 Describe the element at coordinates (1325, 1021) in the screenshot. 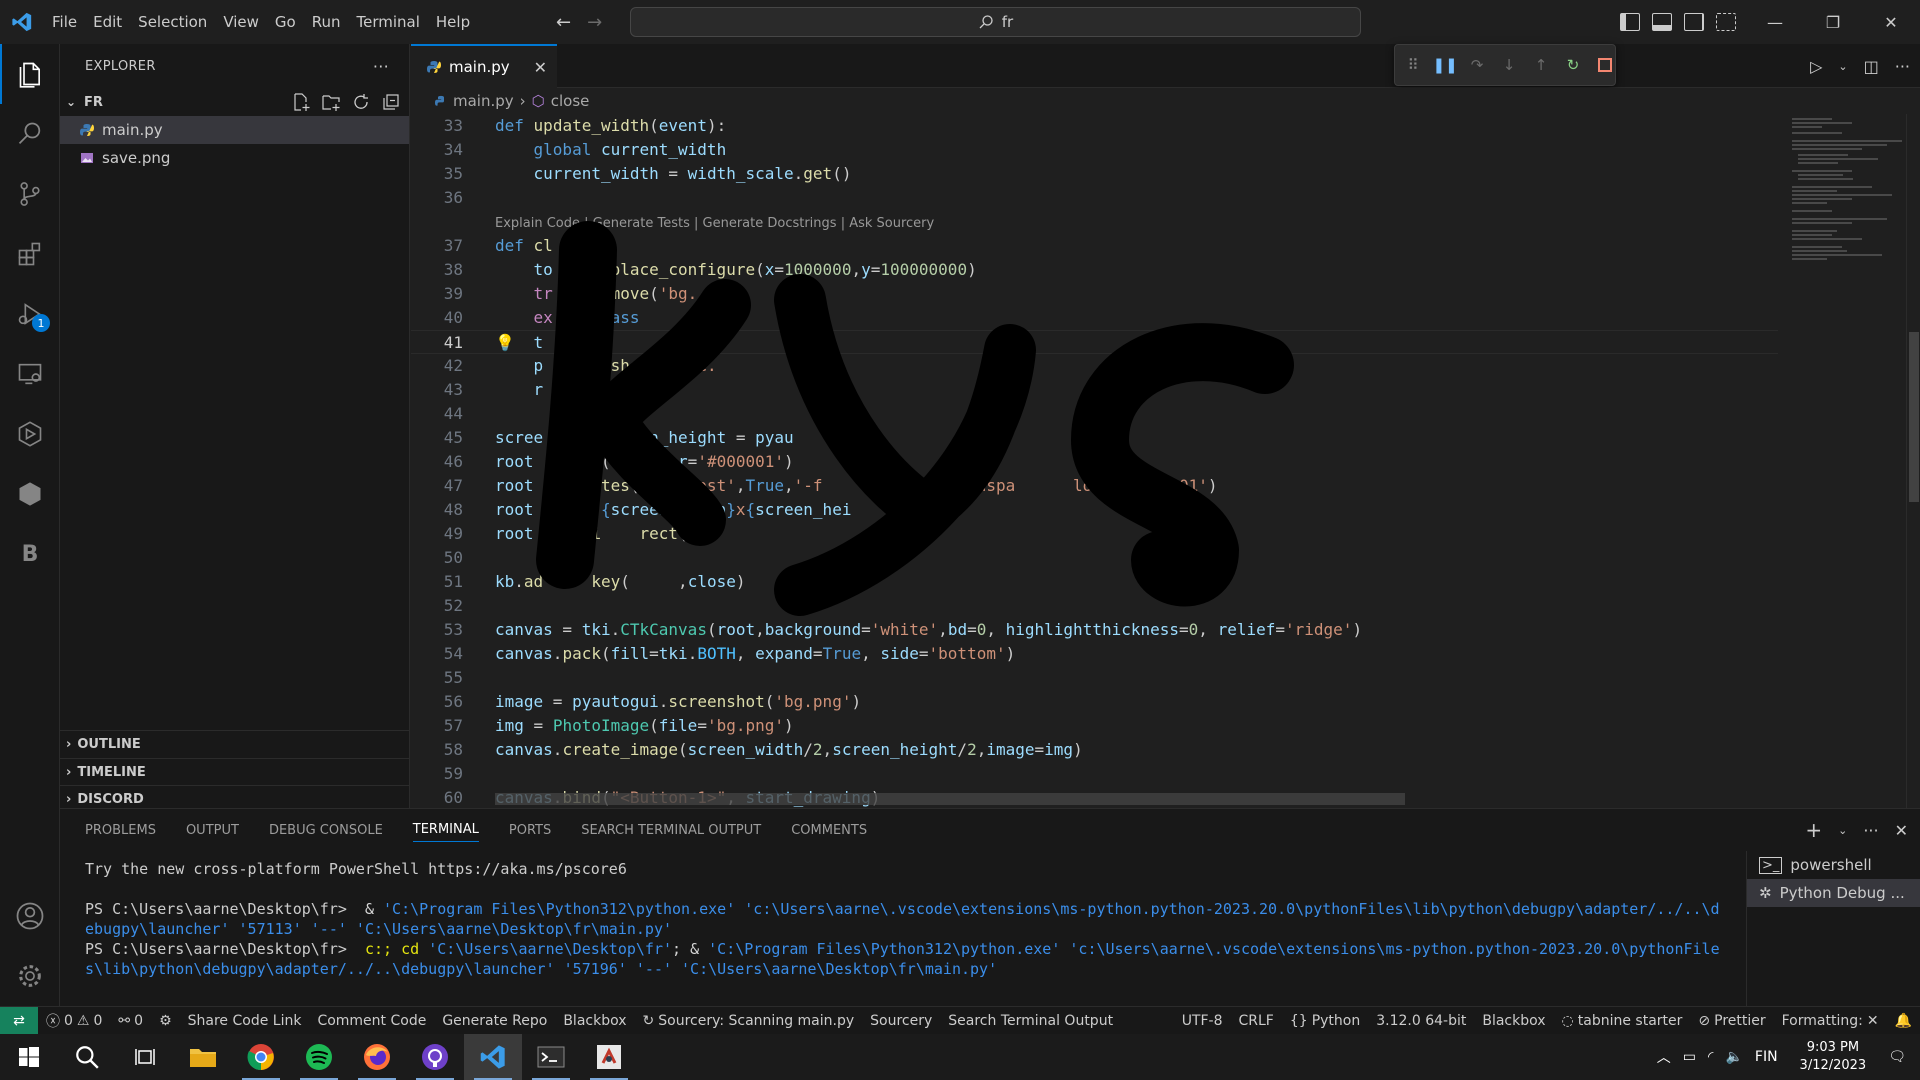

I see `status-language: {} Python` at that location.